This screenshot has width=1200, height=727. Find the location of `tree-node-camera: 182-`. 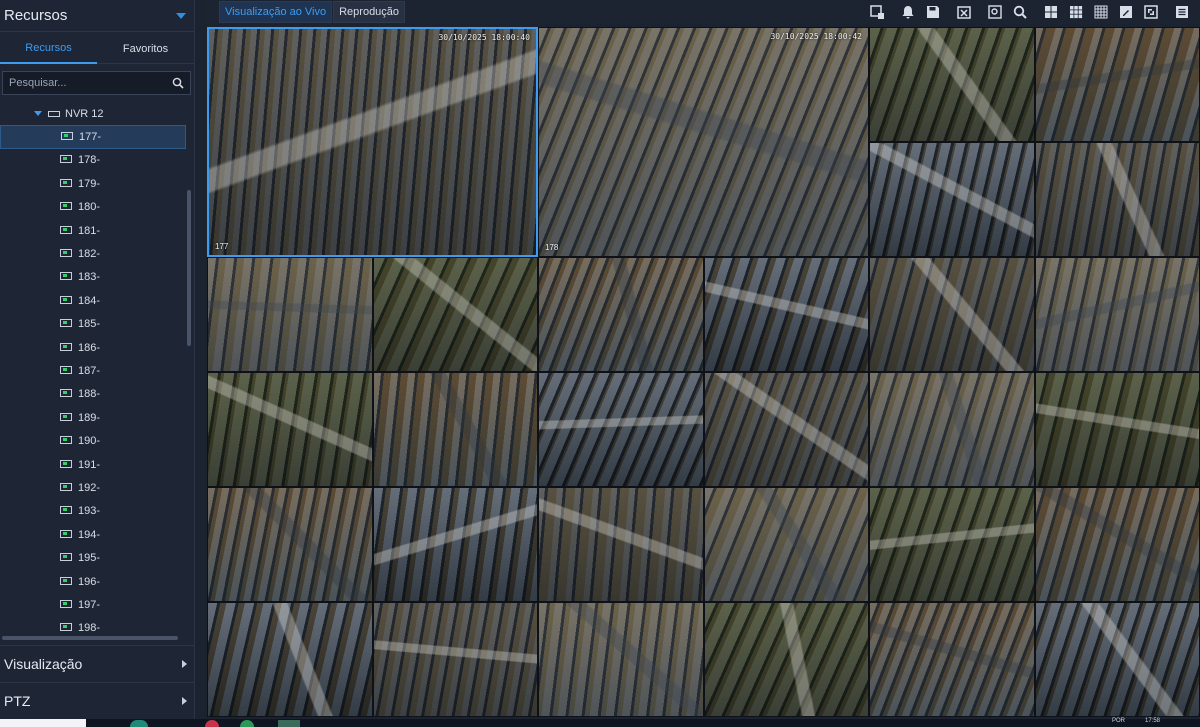

tree-node-camera: 182- is located at coordinates (93, 253).